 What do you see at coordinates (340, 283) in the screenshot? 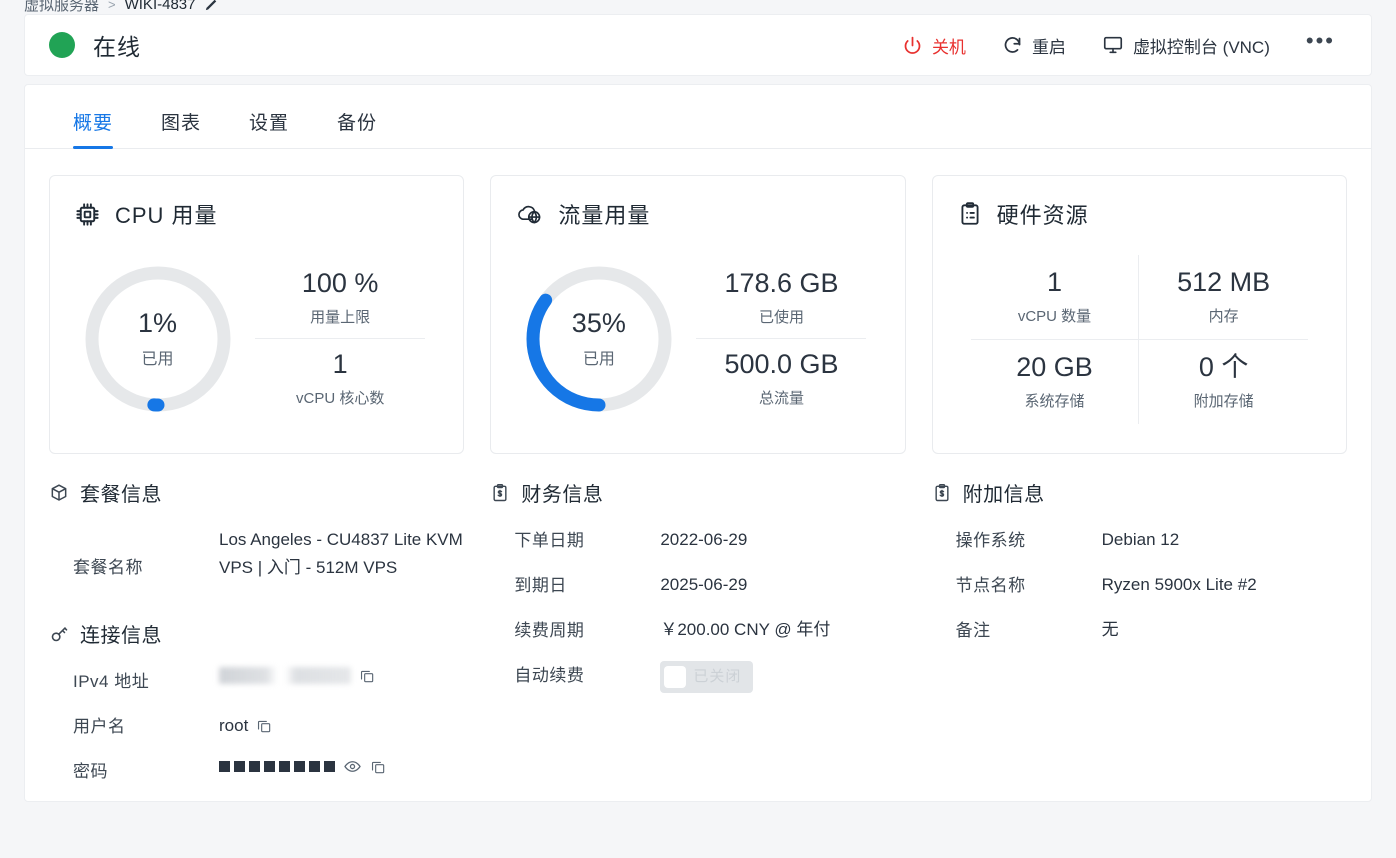
I see `cpu-limit-value: 100 %` at bounding box center [340, 283].